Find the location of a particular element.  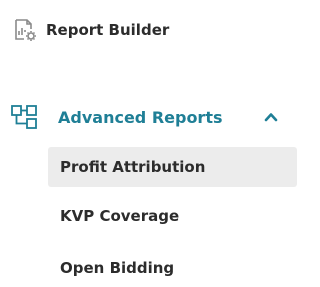

report-builder-label: Report Builder is located at coordinates (108, 30).